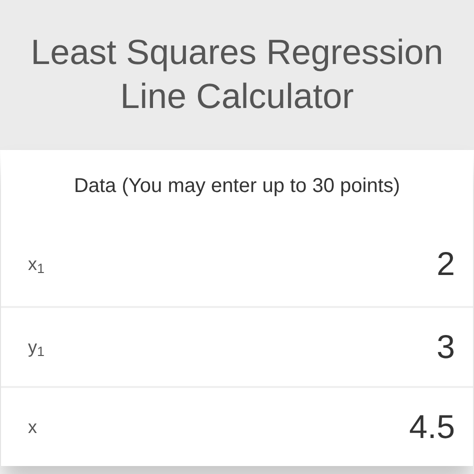 The height and width of the screenshot is (474, 474). Describe the element at coordinates (36, 348) in the screenshot. I see `variable-label: y$_{1}$` at that location.